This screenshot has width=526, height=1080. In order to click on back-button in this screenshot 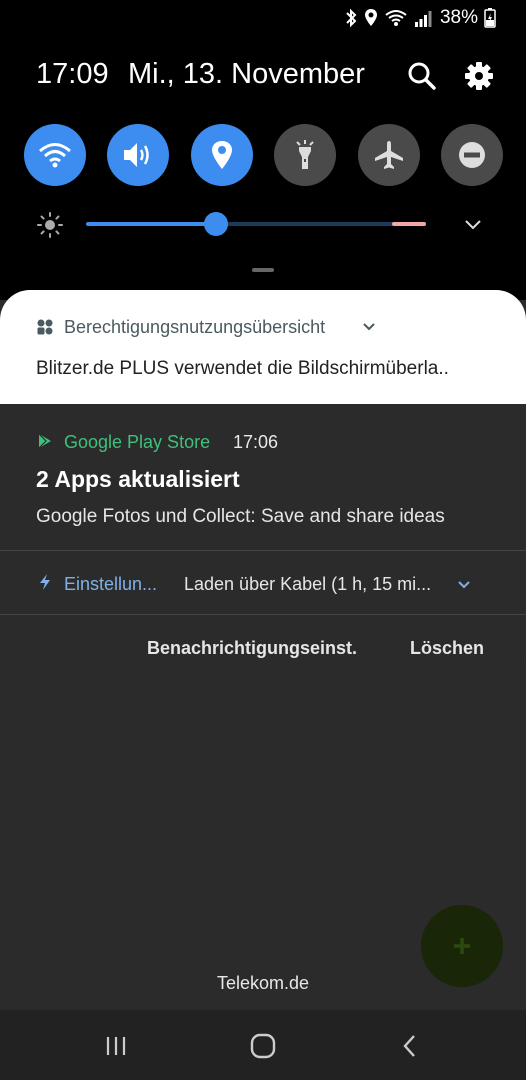, I will do `click(410, 1046)`.